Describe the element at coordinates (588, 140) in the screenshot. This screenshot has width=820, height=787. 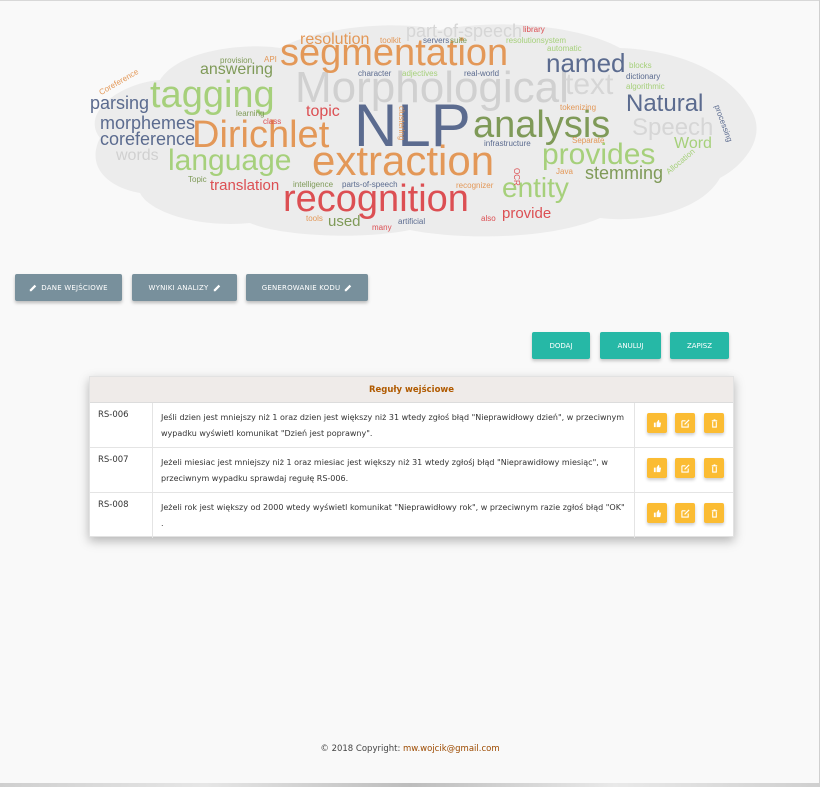
I see `cloud-word: Separate` at that location.